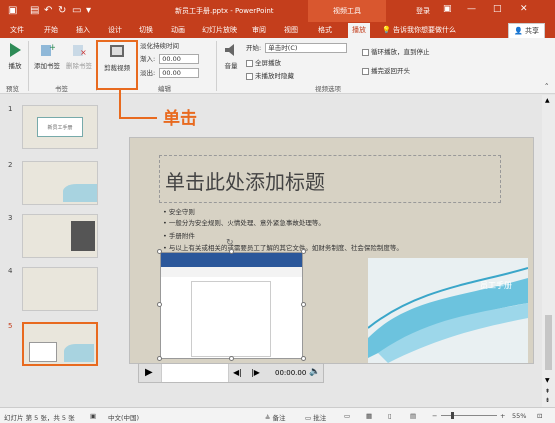  What do you see at coordinates (149, 372) in the screenshot?
I see `video-play-icon: ▶` at bounding box center [149, 372].